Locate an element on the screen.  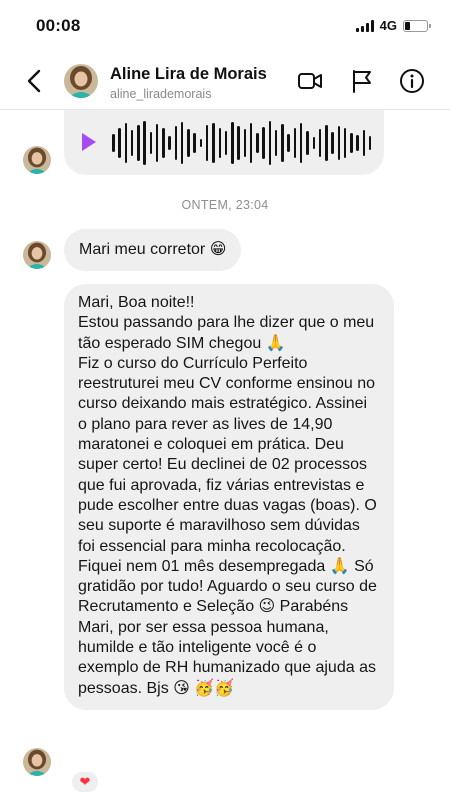
message-text: Mari meu corretor 😁 is located at coordinates (153, 249).